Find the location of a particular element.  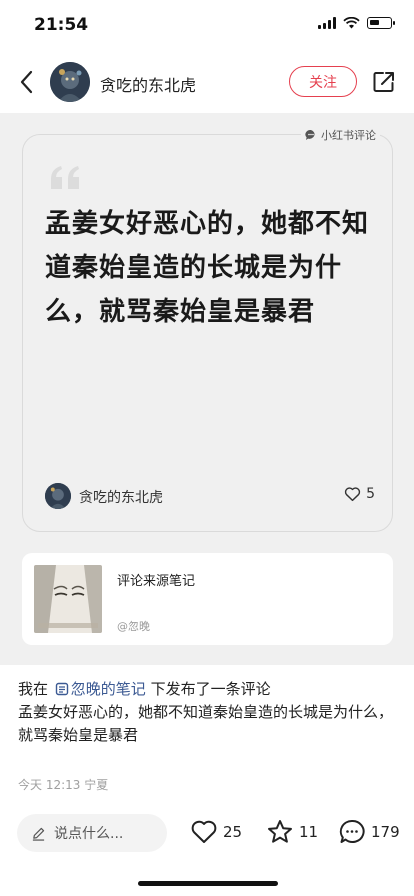

comment-body: 孟姜女好恶心的，她都不知道秦始皇造的长城是为什么，就骂秦始皇是暴君 is located at coordinates (206, 723).